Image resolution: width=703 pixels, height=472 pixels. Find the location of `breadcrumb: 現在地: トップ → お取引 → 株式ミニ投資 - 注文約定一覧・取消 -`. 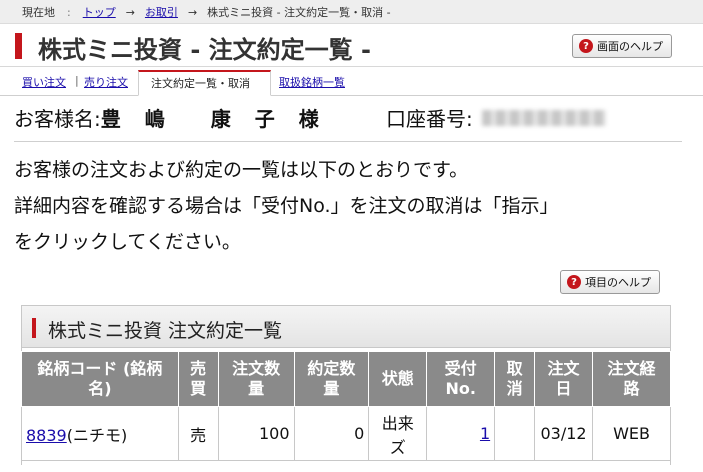

breadcrumb: 現在地: トップ → お取引 → 株式ミニ投資 - 注文約定一覧・取消 - is located at coordinates (351, 12).